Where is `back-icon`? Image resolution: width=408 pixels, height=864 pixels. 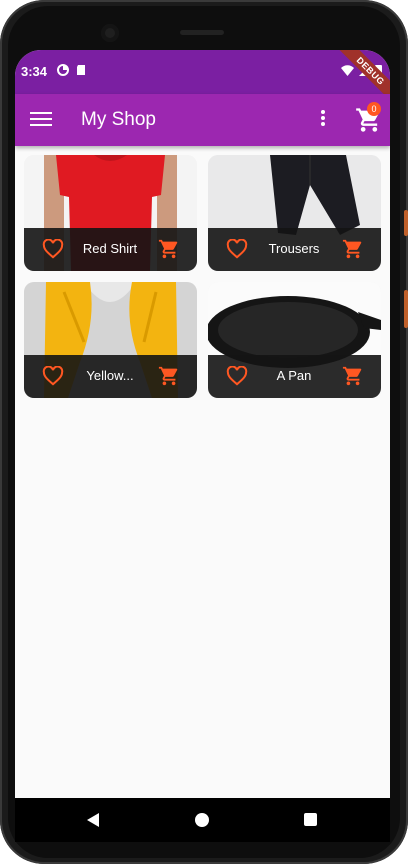 back-icon is located at coordinates (93, 820).